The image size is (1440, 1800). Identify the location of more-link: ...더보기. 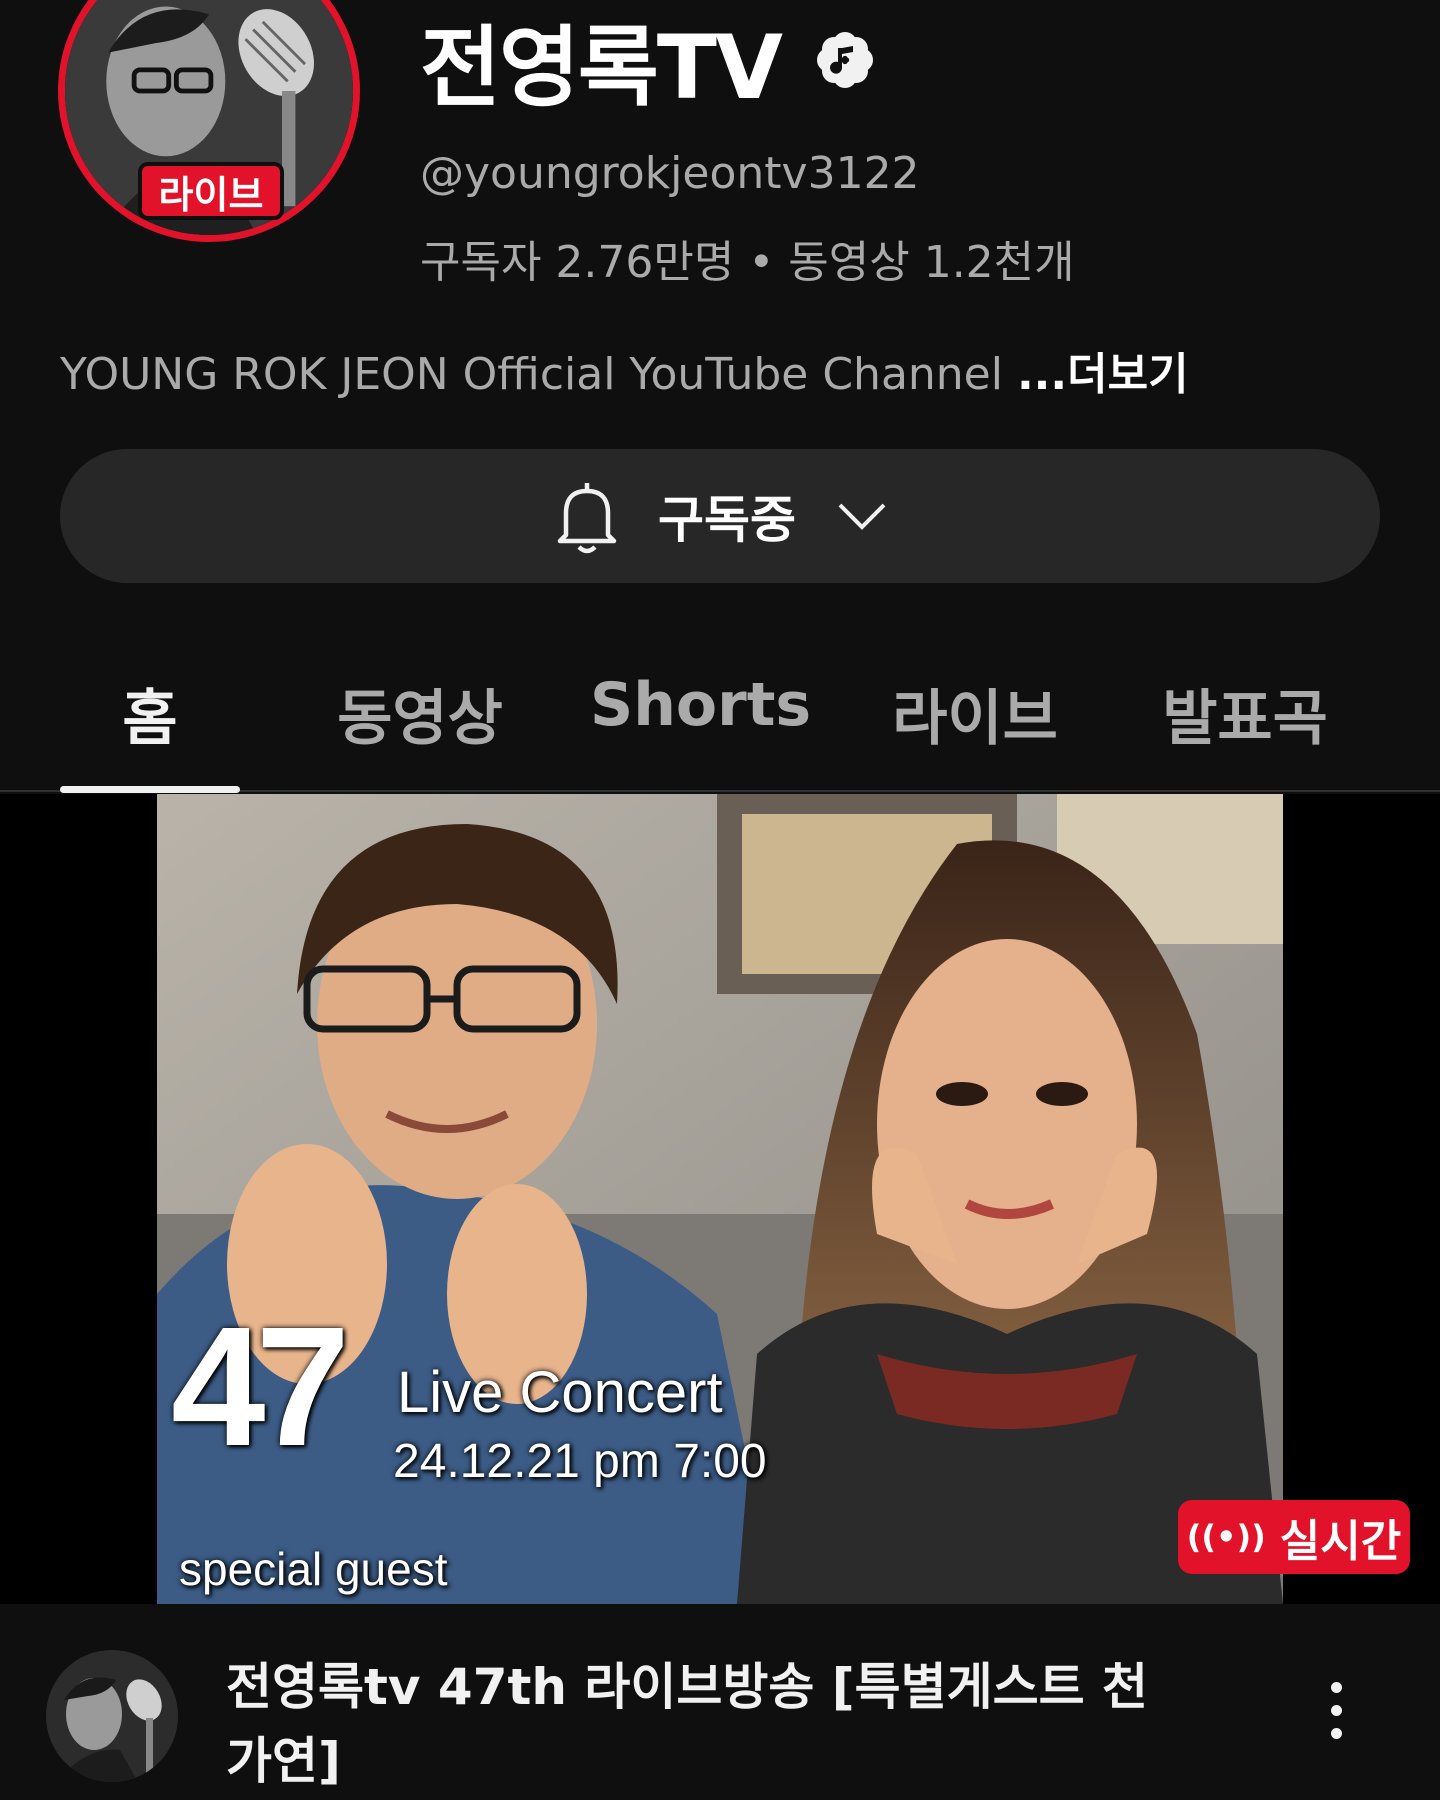
(1103, 374).